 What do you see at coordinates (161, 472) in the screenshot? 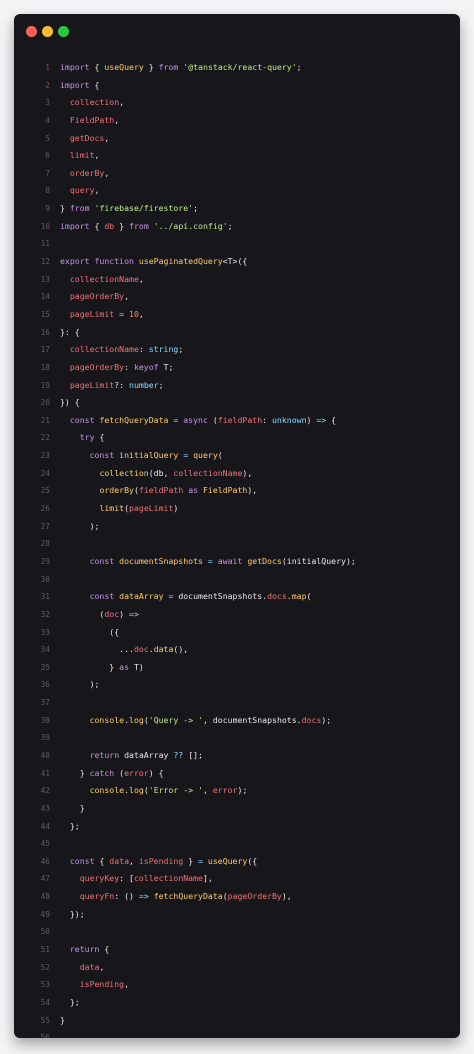
I see `code-token: (db,` at bounding box center [161, 472].